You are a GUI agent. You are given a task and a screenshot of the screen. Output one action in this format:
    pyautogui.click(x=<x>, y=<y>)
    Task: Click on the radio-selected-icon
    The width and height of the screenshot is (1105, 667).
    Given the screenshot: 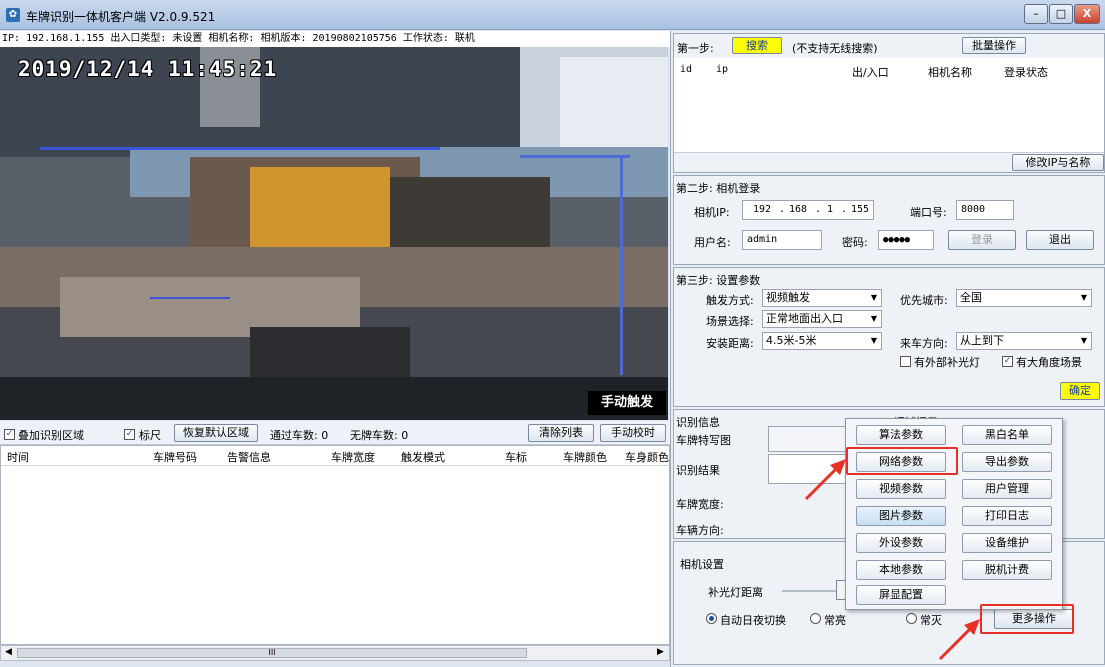 What is the action you would take?
    pyautogui.click(x=711, y=618)
    